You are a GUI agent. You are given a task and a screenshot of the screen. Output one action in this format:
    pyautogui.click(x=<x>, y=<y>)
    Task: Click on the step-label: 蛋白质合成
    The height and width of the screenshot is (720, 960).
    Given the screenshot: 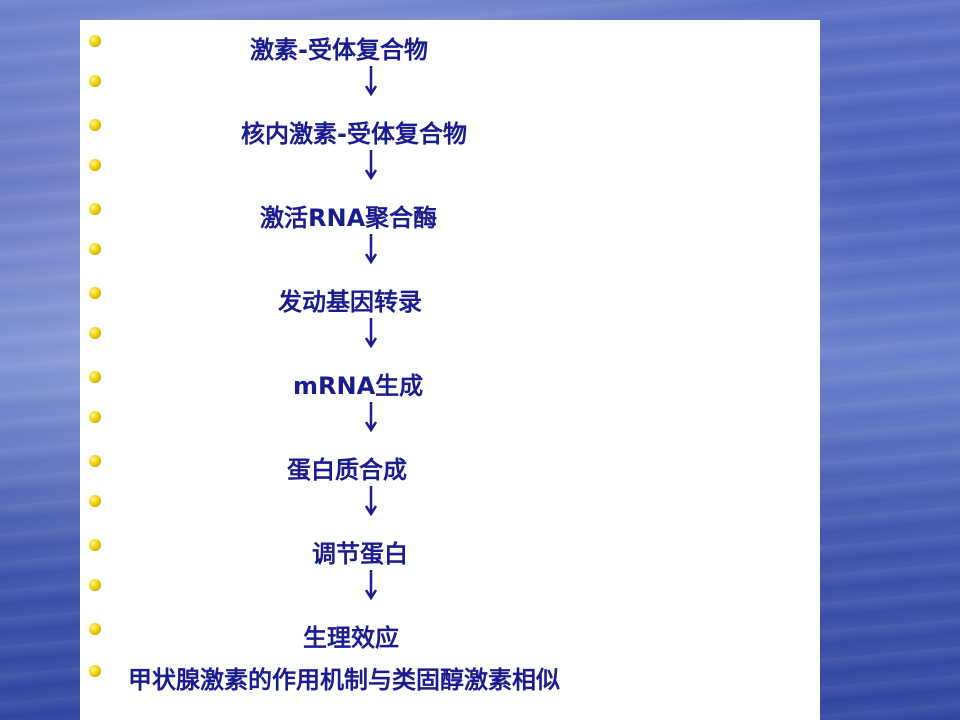 What is the action you would take?
    pyautogui.click(x=347, y=470)
    